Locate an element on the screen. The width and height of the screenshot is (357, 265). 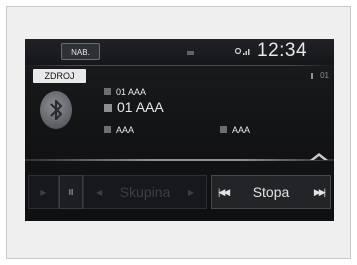
group-label: Skupina is located at coordinates (145, 192).